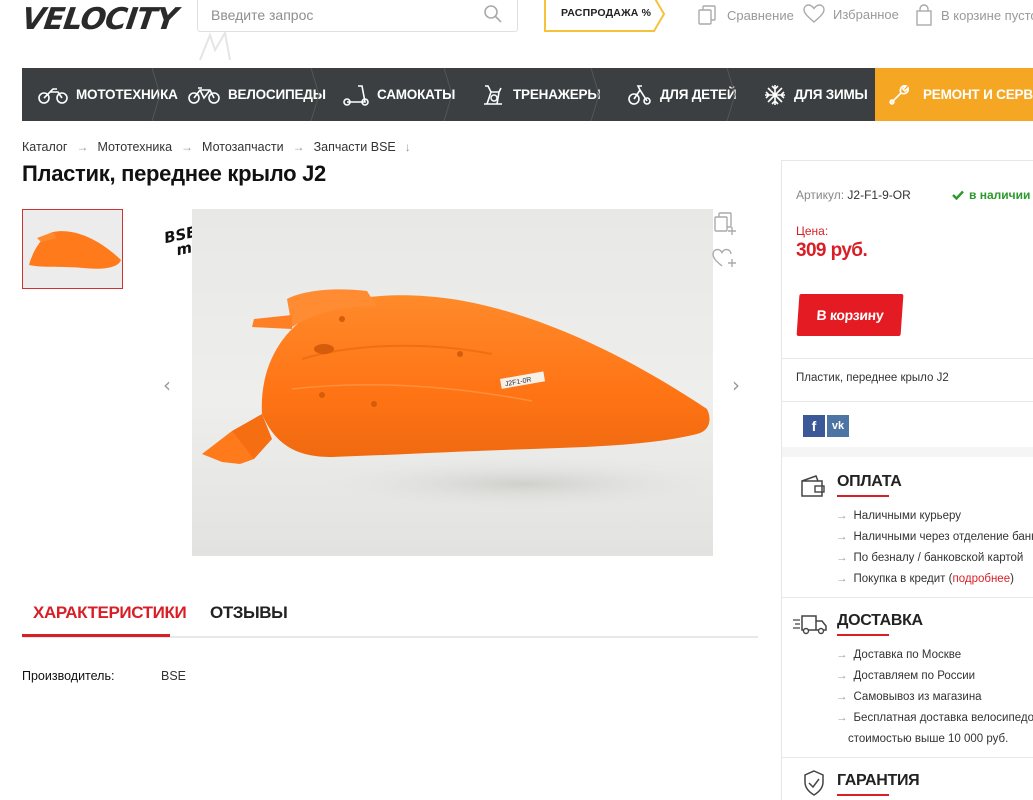  I want to click on payment-item: → Наличными через отделение банка, so click(934, 537).